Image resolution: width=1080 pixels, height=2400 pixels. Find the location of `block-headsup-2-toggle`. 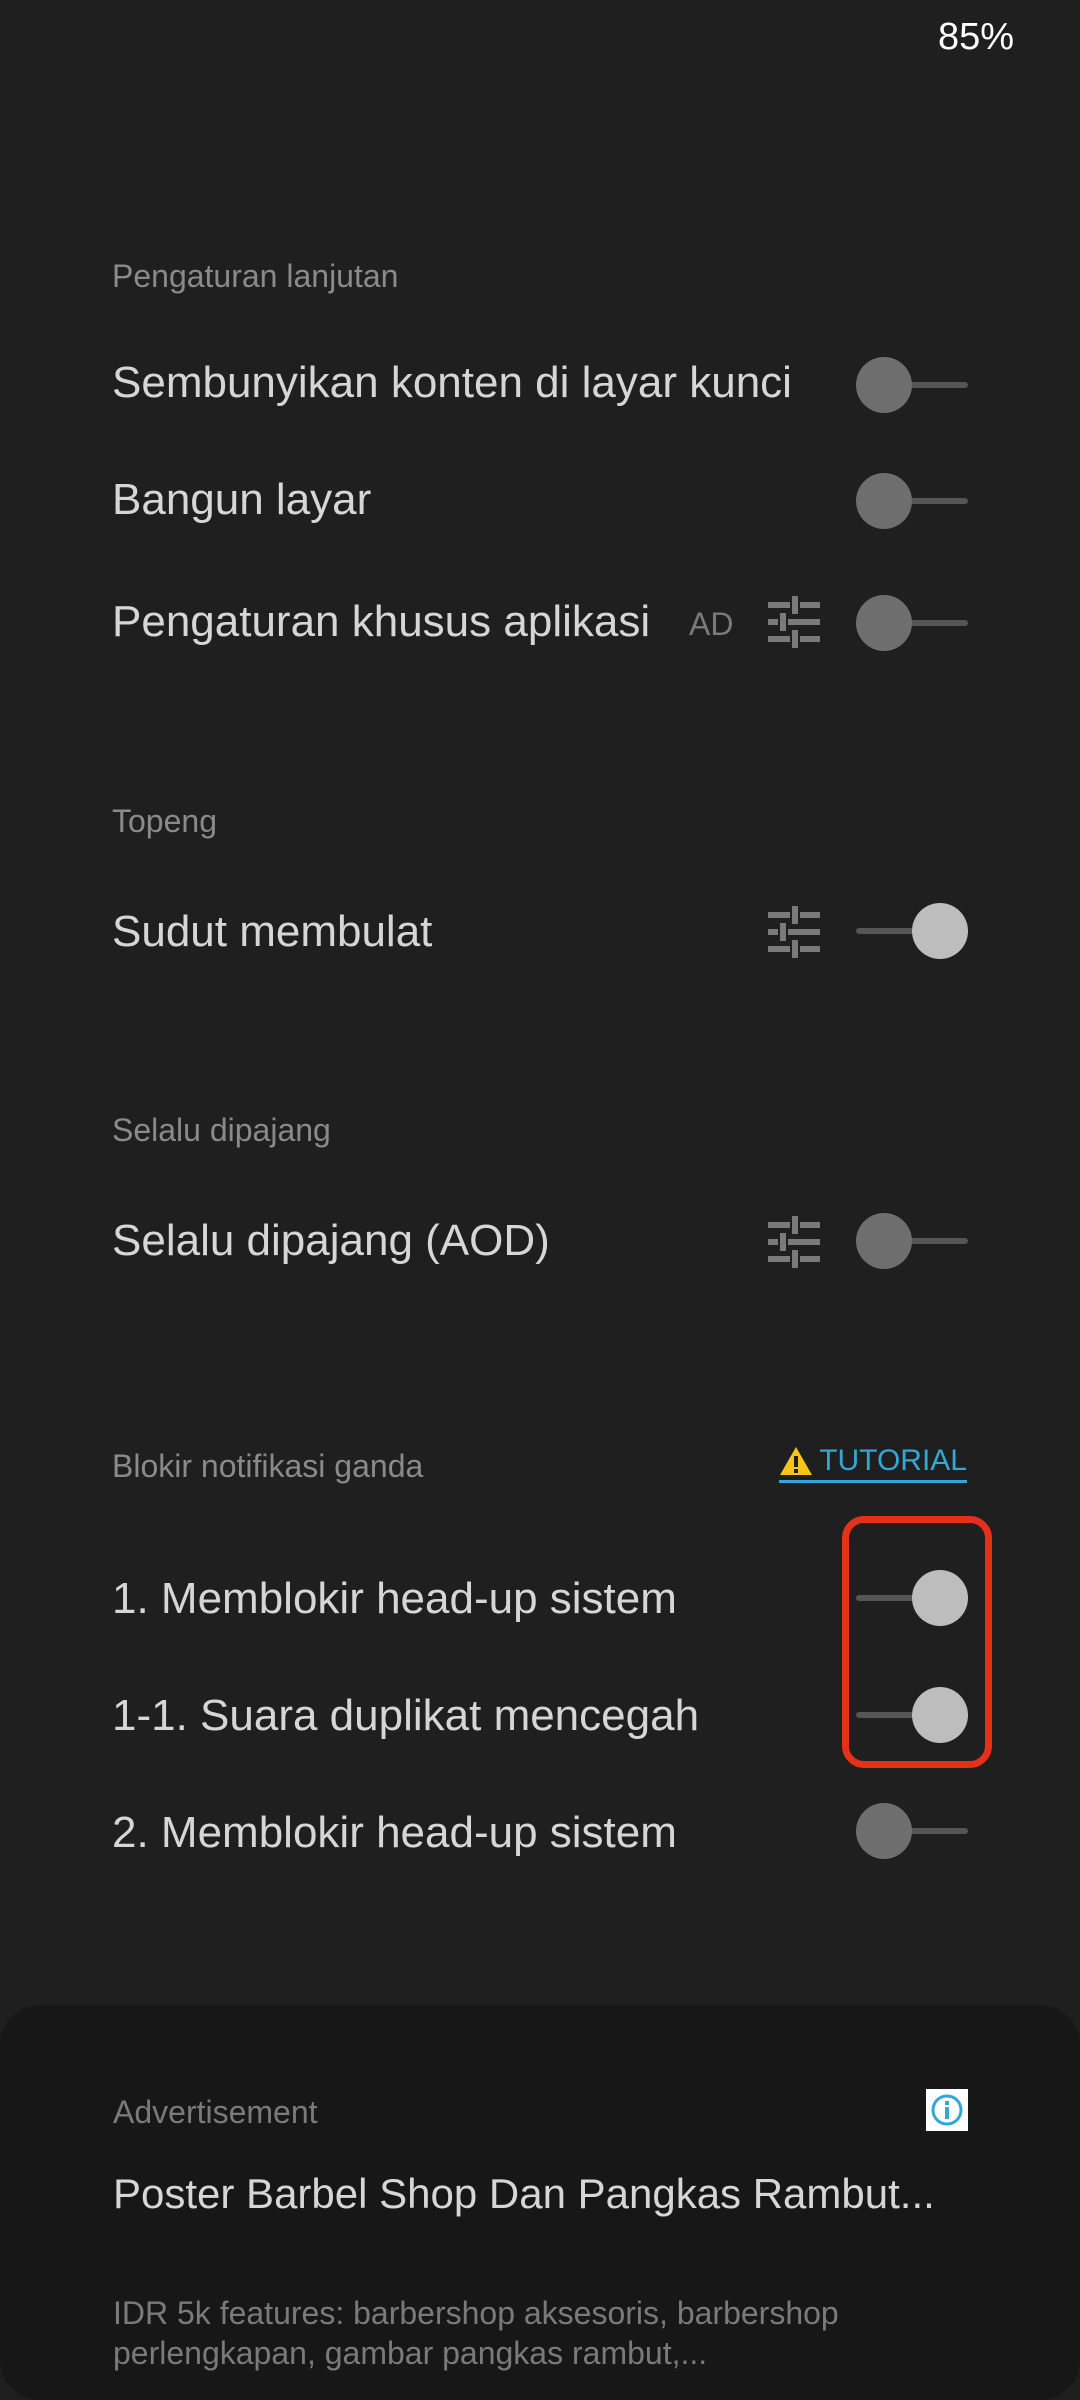

block-headsup-2-toggle is located at coordinates (912, 1831).